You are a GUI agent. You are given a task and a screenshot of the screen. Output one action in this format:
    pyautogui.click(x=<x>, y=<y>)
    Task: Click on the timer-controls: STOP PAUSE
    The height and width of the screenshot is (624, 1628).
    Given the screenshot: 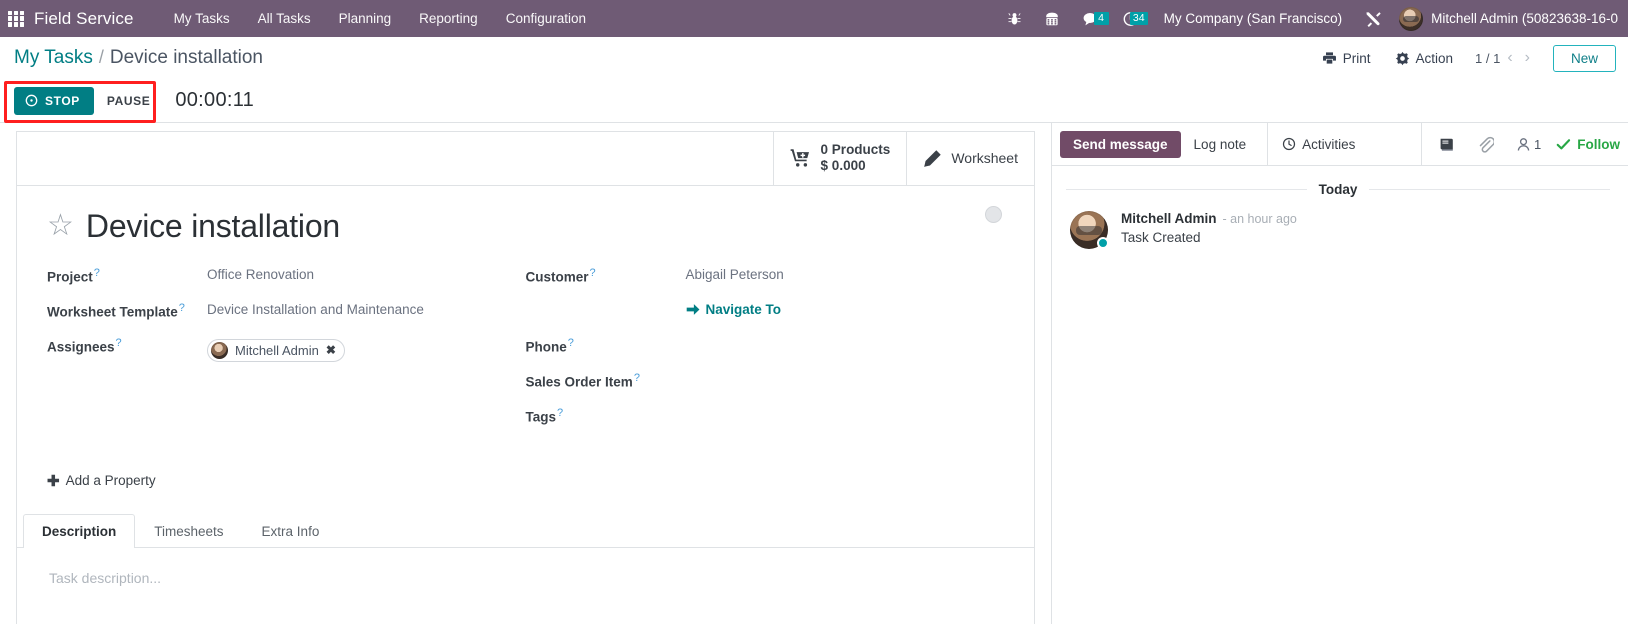 What is the action you would take?
    pyautogui.click(x=88, y=100)
    